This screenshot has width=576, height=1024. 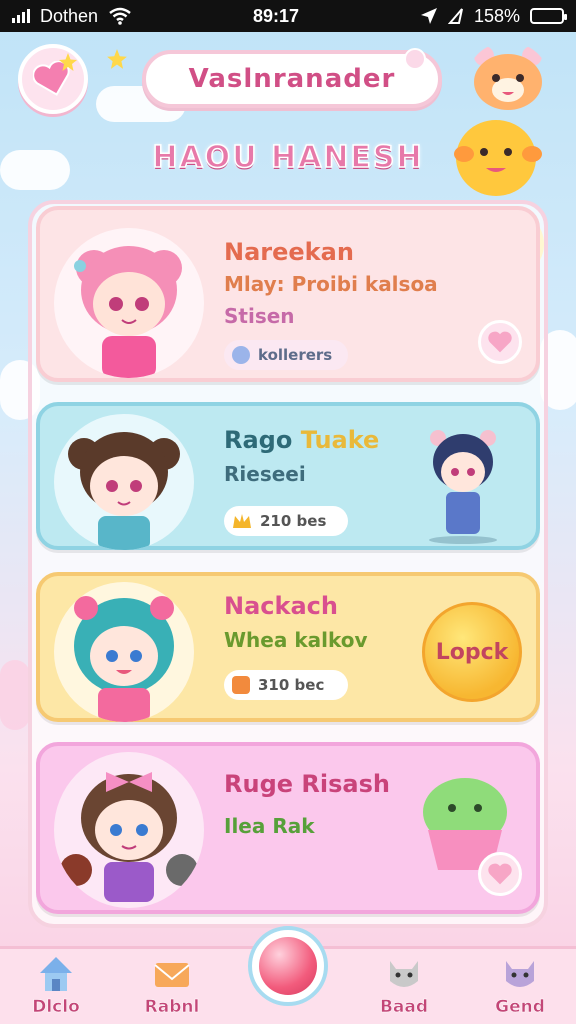 I want to click on nav-item-messages: Rabnl, so click(x=172, y=986).